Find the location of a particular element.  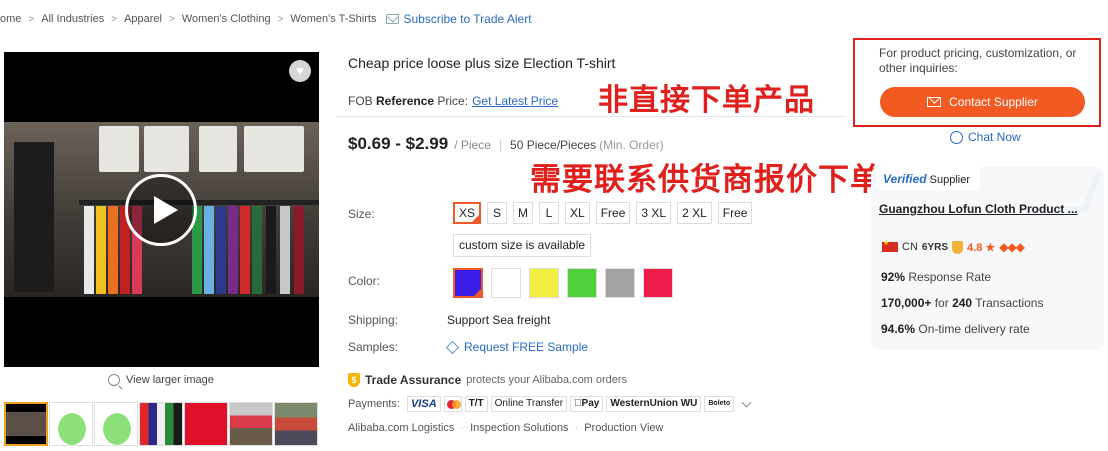

size-option-free: Free is located at coordinates (613, 213).